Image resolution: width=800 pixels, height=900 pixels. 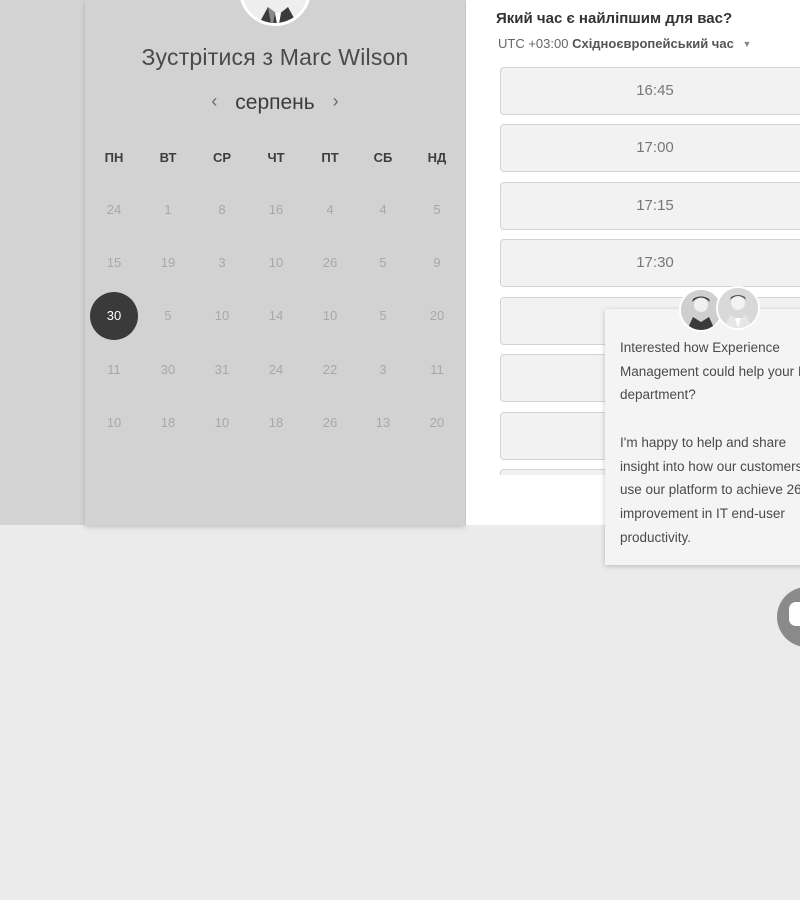 What do you see at coordinates (794, 614) in the screenshot?
I see `chat-bubble-icon` at bounding box center [794, 614].